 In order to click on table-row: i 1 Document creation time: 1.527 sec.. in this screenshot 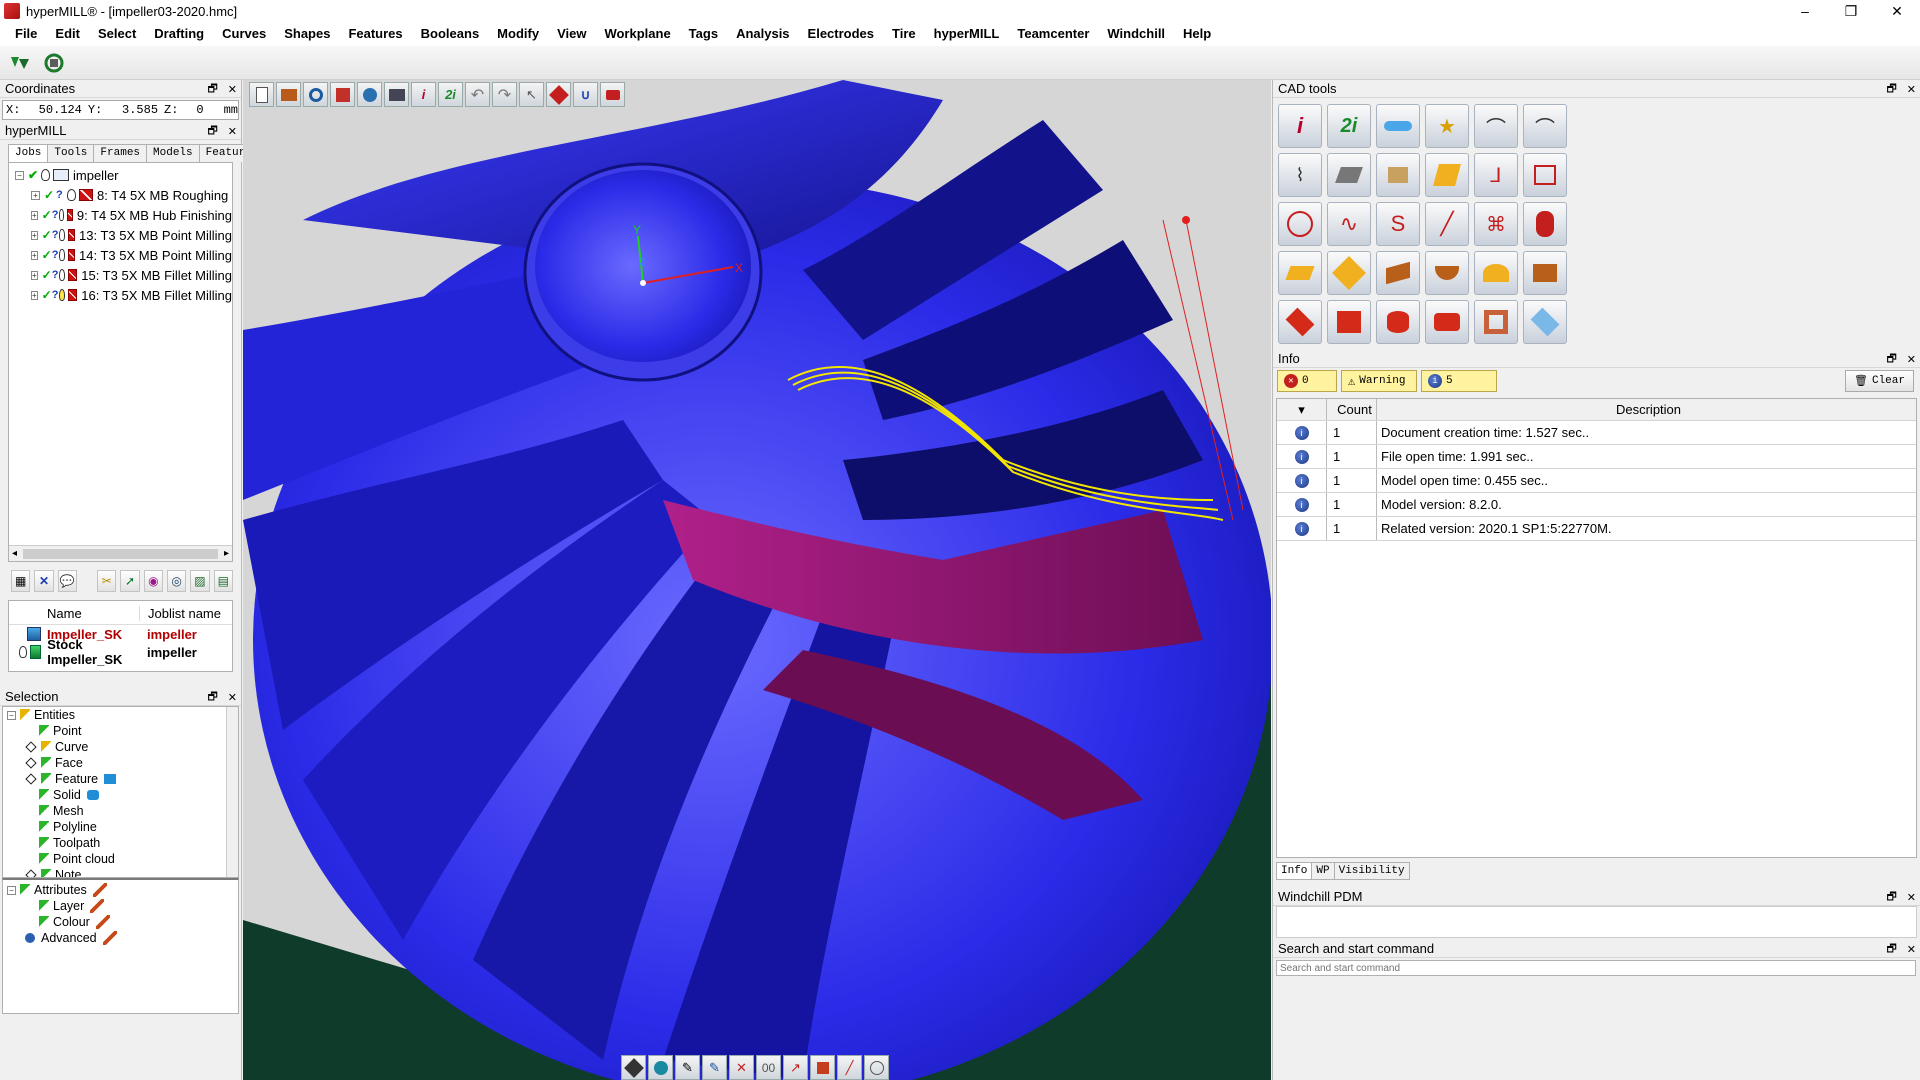, I will do `click(1596, 433)`.